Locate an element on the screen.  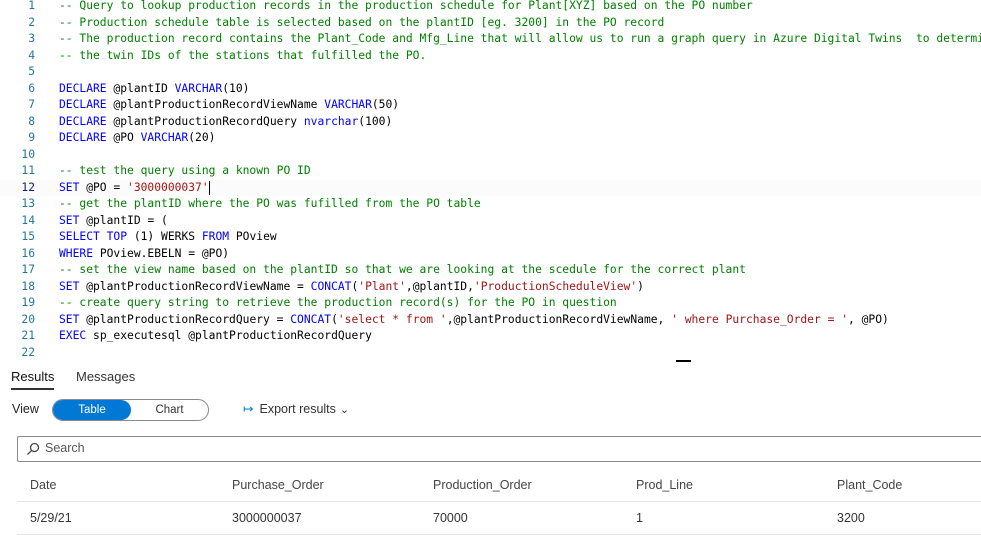
code-line: 10 is located at coordinates (490, 155).